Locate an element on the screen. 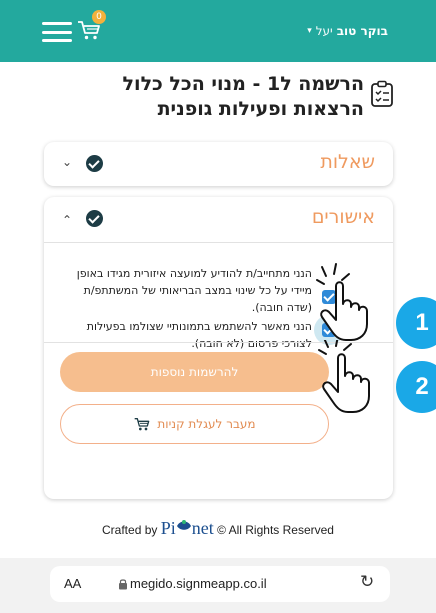 The height and width of the screenshot is (613, 436). brand-mark-icon is located at coordinates (184, 527).